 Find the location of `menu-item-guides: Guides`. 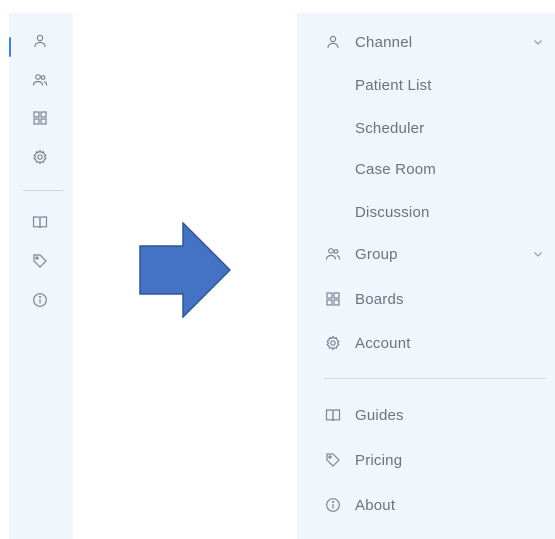

menu-item-guides: Guides is located at coordinates (426, 415).